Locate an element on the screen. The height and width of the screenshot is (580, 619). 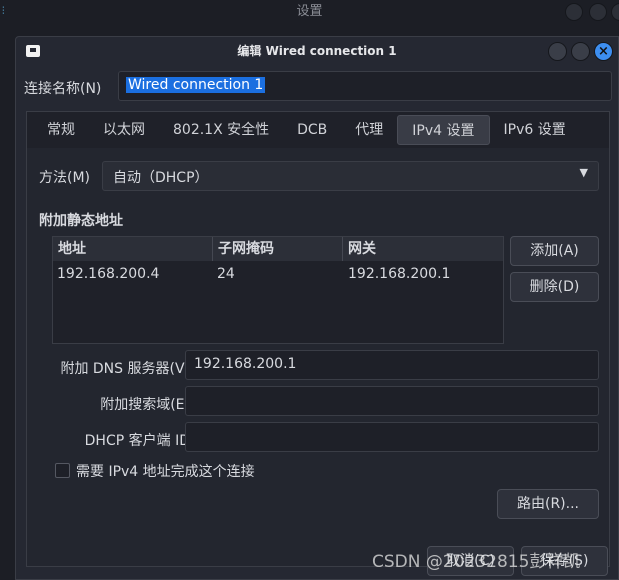
tab-ipv4: IPv4 设置 is located at coordinates (443, 130).